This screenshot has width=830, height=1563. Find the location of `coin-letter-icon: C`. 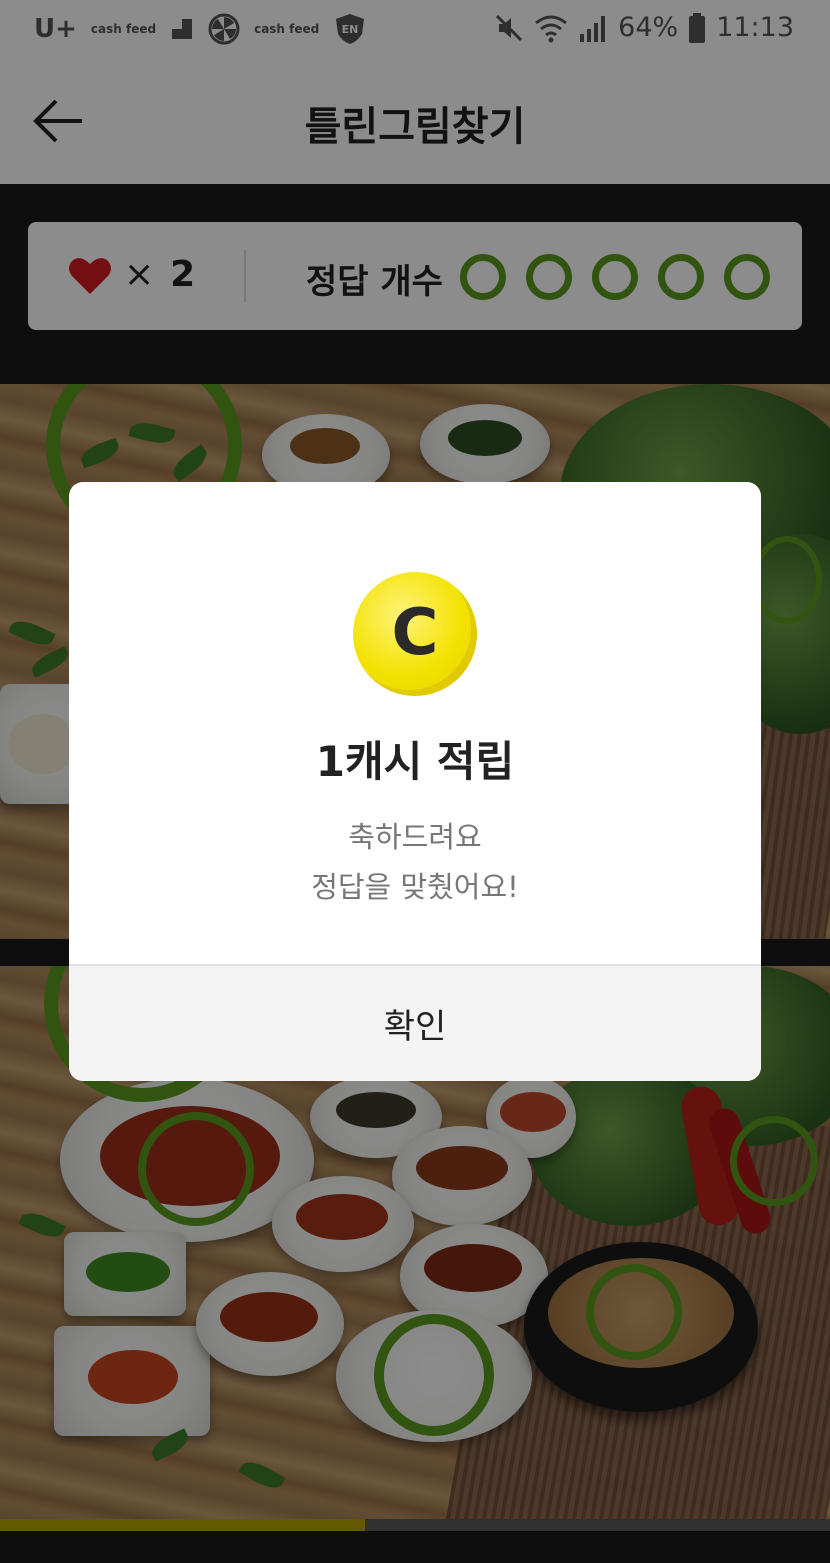

coin-letter-icon: C is located at coordinates (415, 633).